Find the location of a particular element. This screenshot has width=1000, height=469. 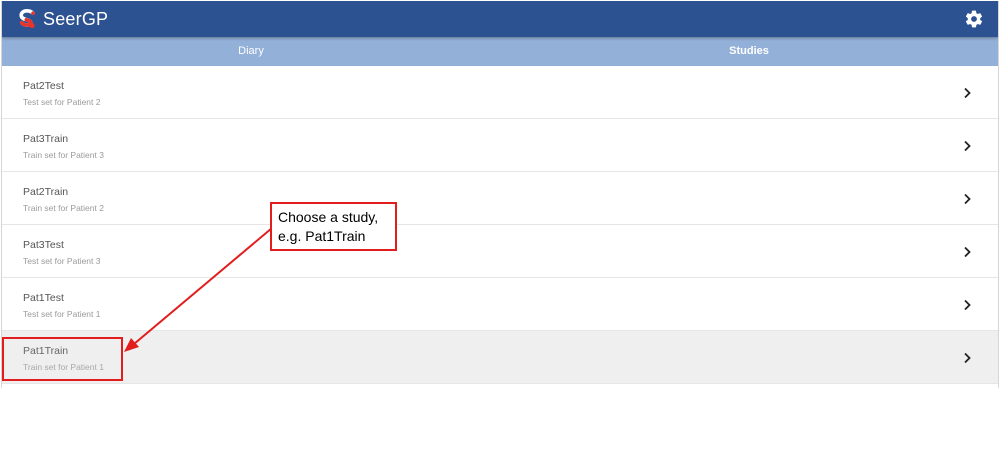

study-description: Test set for Patient 1 is located at coordinates (62, 314).